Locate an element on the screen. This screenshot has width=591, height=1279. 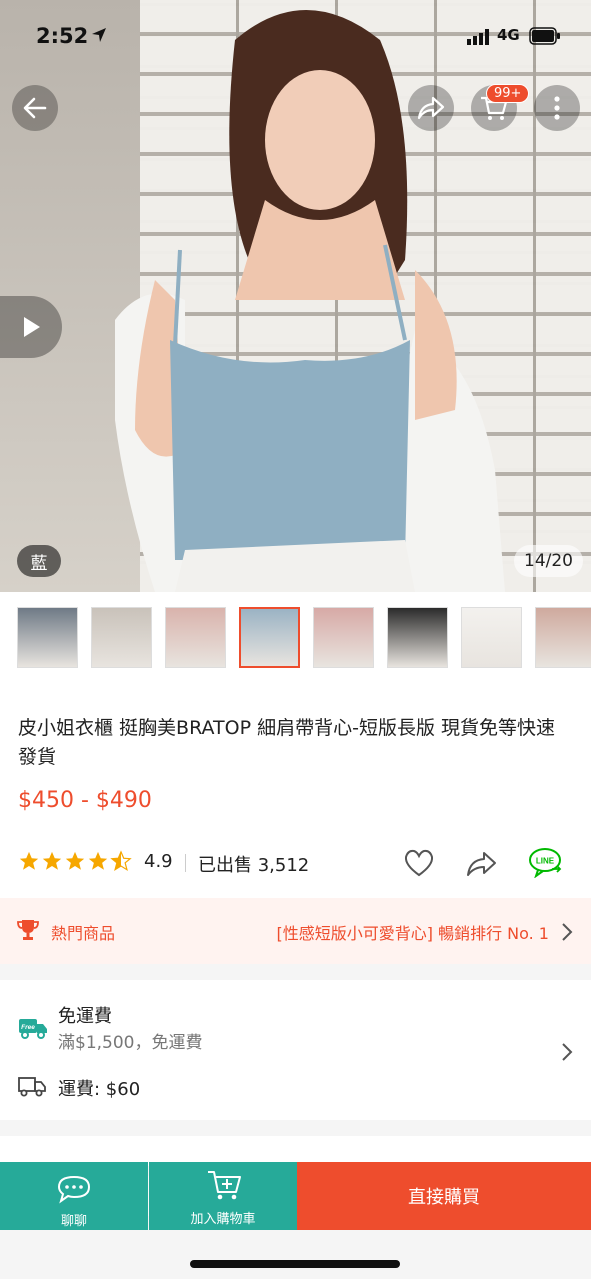
chat-button: 聊聊 is located at coordinates (74, 1196).